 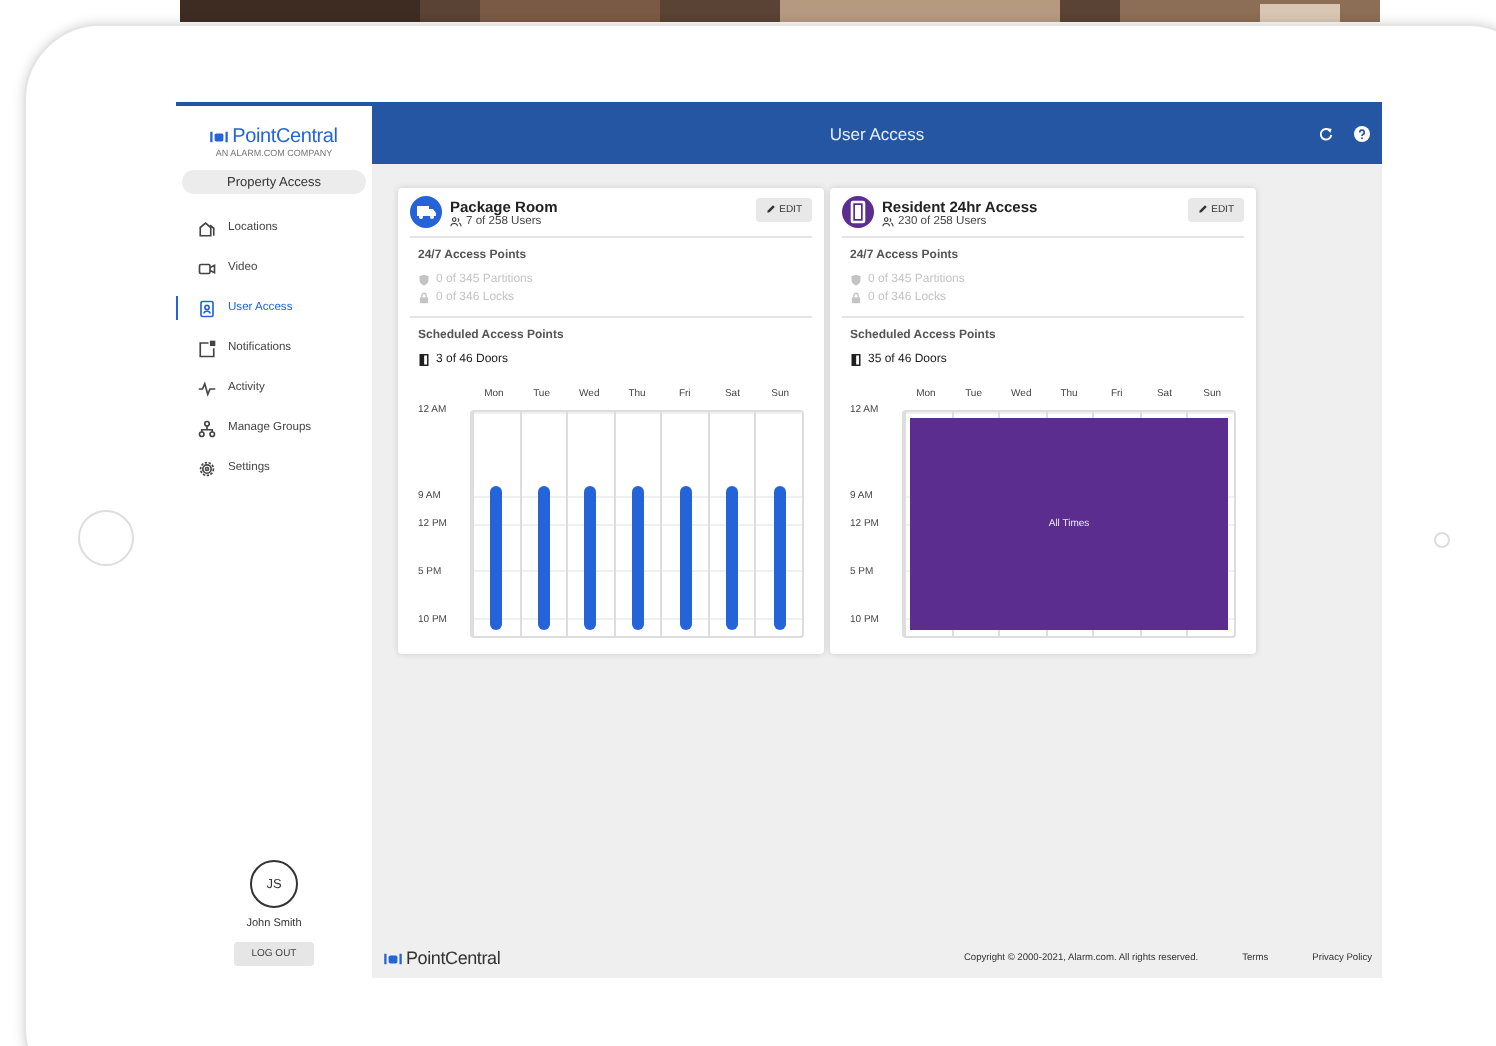 I want to click on footer-logo: PointCentral, so click(x=442, y=958).